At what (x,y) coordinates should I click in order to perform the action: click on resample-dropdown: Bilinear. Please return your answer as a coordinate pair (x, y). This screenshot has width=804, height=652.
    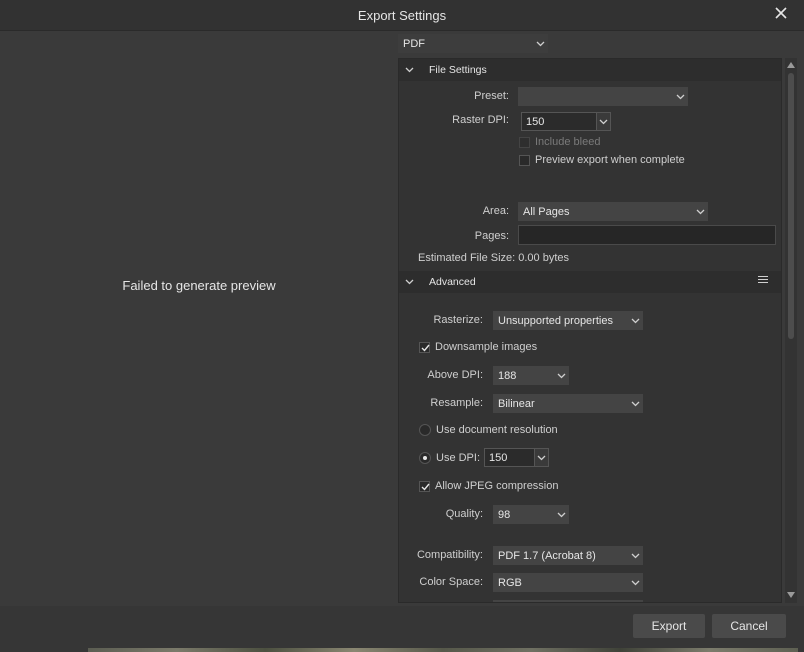
    Looking at the image, I should click on (568, 403).